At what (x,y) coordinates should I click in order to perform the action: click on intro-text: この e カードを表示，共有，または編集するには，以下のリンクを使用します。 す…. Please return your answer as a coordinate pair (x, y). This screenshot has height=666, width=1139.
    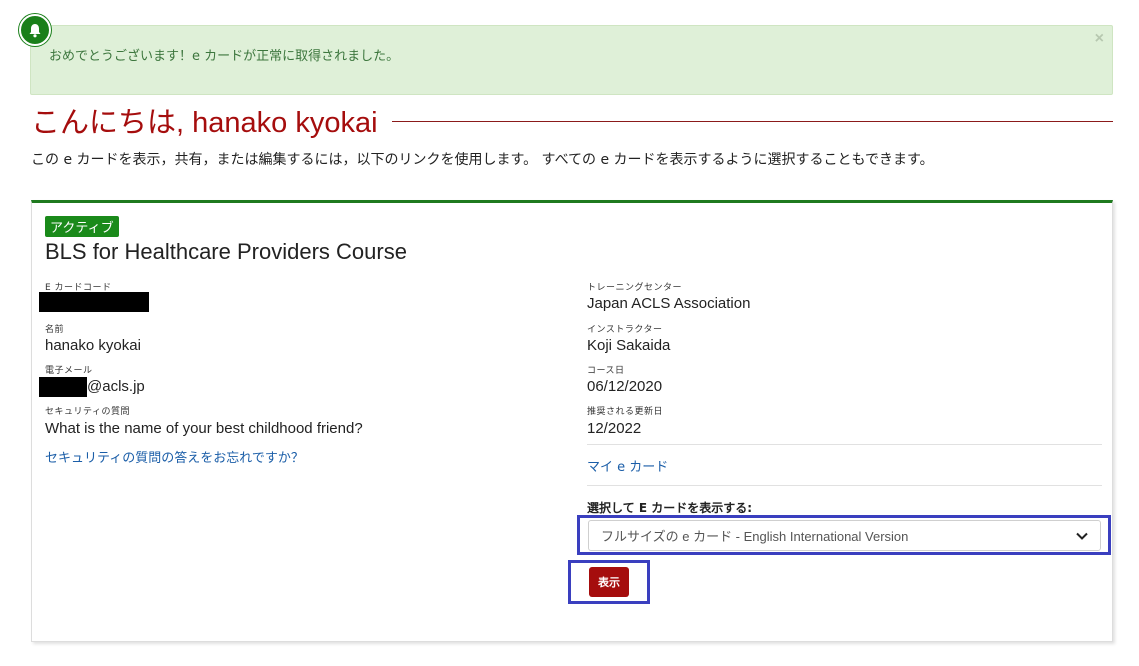
    Looking at the image, I should click on (482, 160).